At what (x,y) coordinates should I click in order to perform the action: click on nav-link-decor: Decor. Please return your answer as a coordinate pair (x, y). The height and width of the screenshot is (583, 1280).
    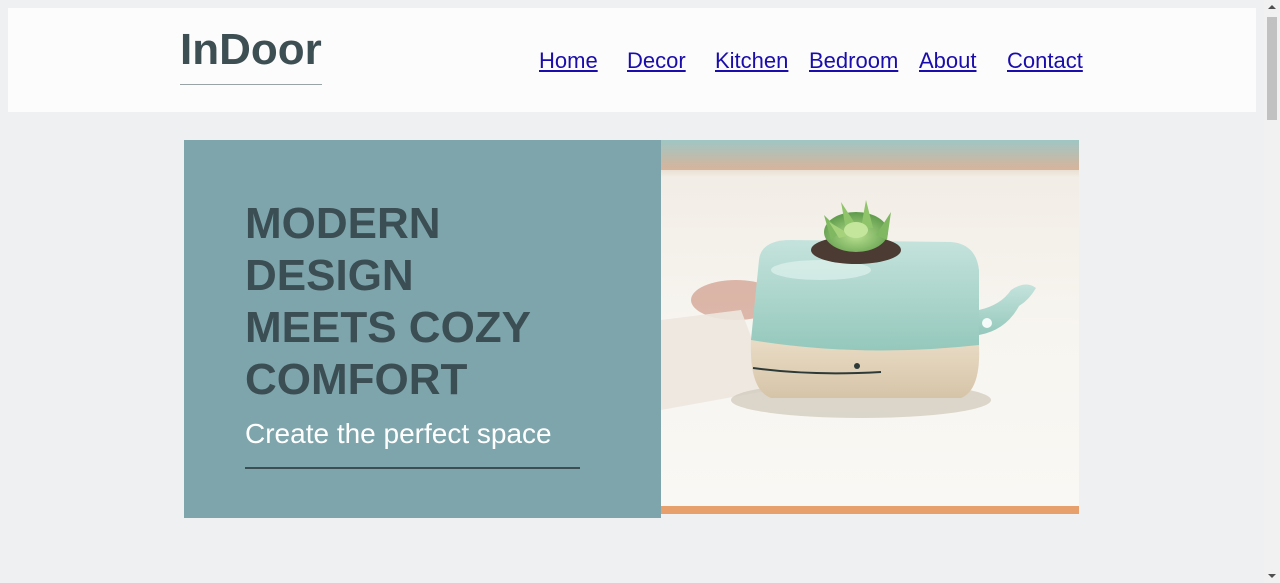
    Looking at the image, I should click on (656, 61).